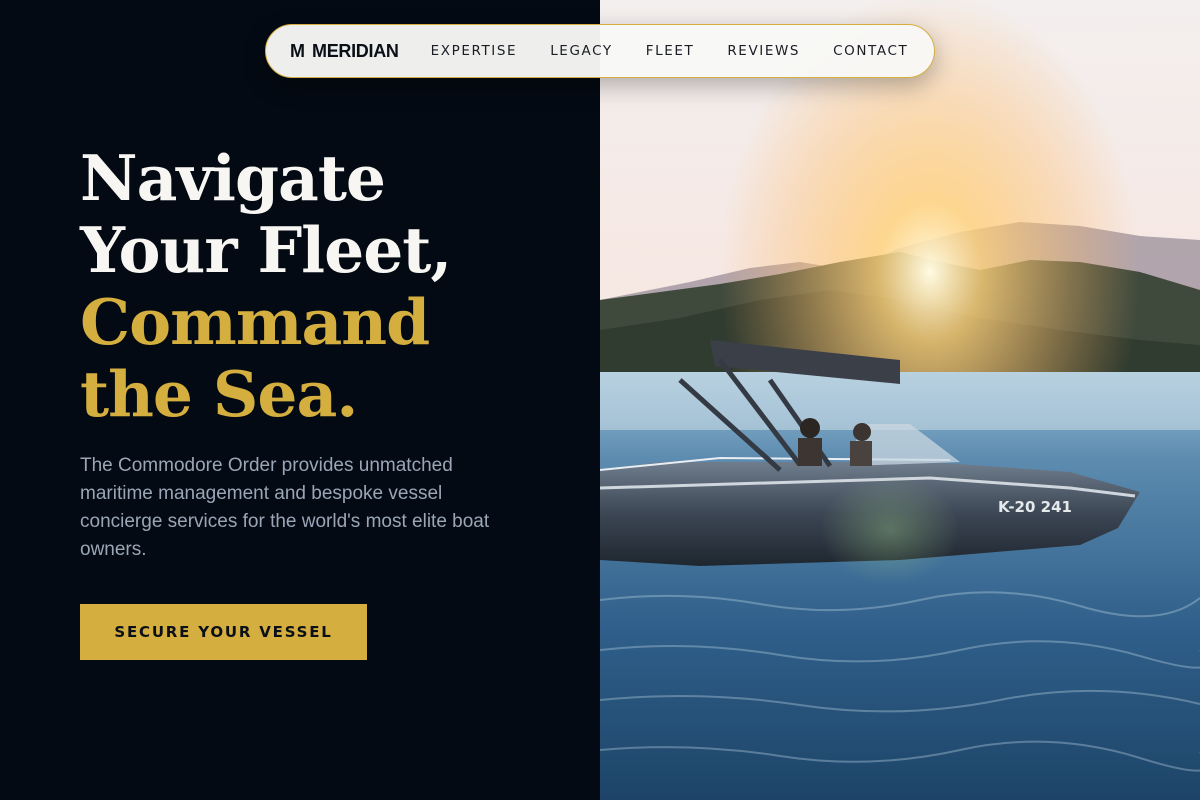 The image size is (1200, 800). What do you see at coordinates (474, 51) in the screenshot?
I see `nav-link-expertise: EXPERTISE` at bounding box center [474, 51].